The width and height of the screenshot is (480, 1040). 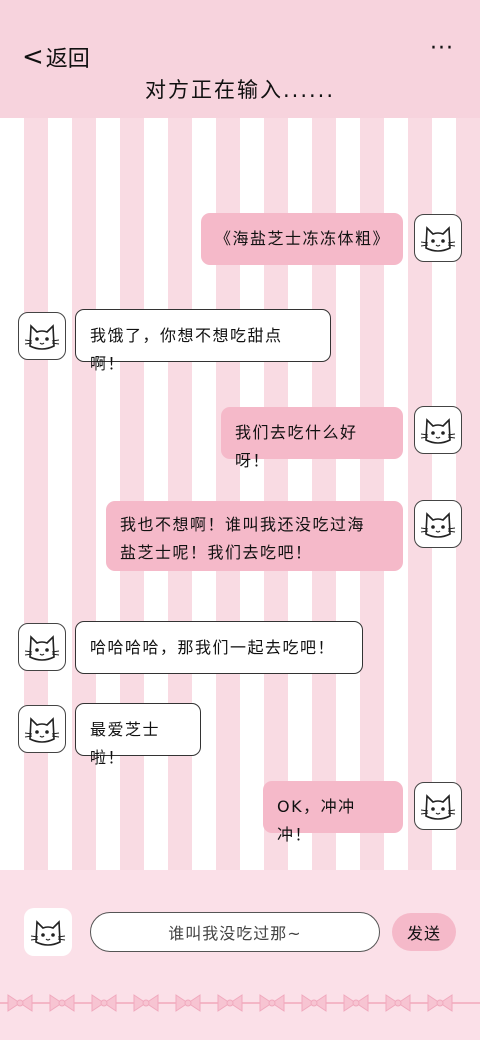 I want to click on message-bubble-outgoing: 我也不想啊！谁叫我还没吃过海 盐芝士呢！我们去吃吧！, so click(x=254, y=536).